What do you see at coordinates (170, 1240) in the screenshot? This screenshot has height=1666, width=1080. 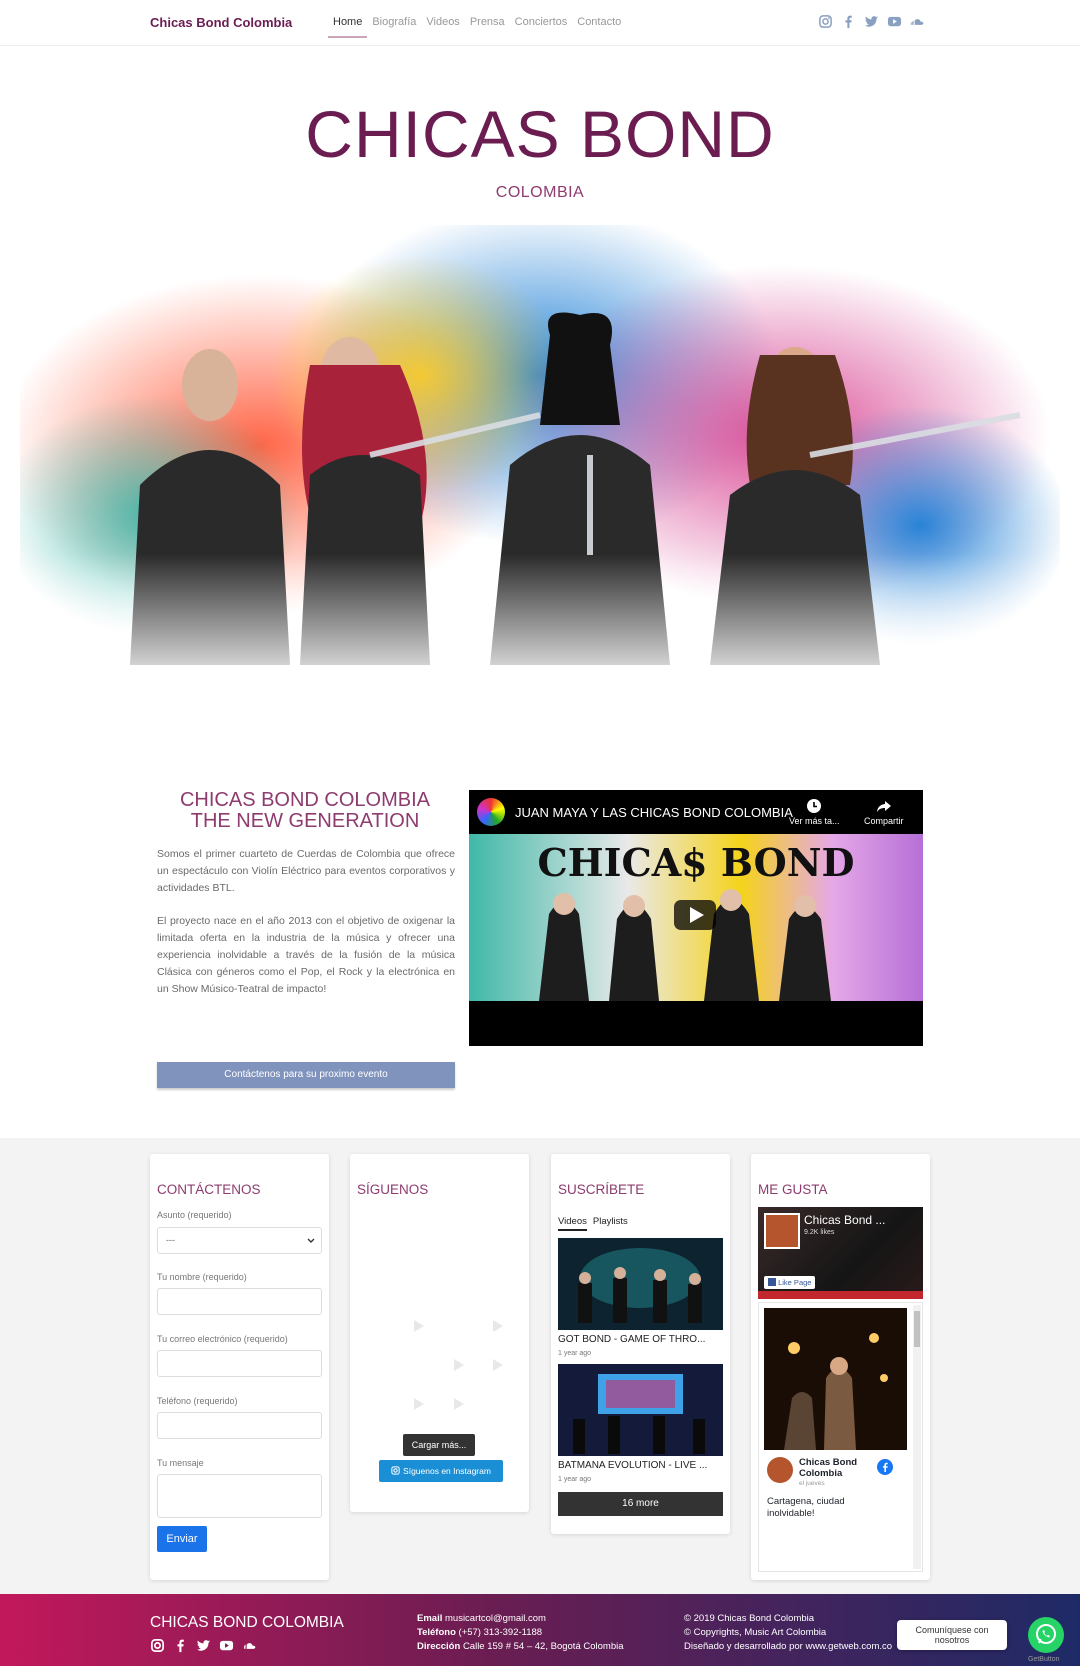 I see `subject-select-value: ---` at bounding box center [170, 1240].